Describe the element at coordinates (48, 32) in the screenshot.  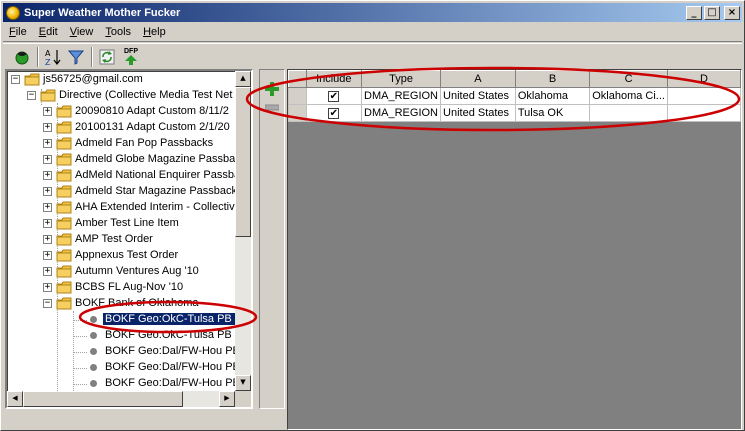
I see `menu-edit: Edit` at that location.